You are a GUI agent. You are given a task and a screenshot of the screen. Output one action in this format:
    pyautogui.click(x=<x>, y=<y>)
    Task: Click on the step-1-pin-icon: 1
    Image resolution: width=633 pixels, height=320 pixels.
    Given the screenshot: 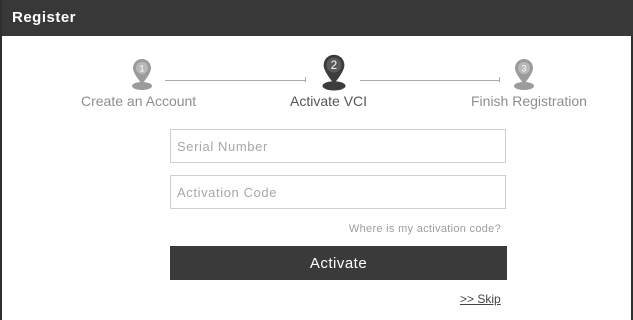 What is the action you would take?
    pyautogui.click(x=142, y=74)
    